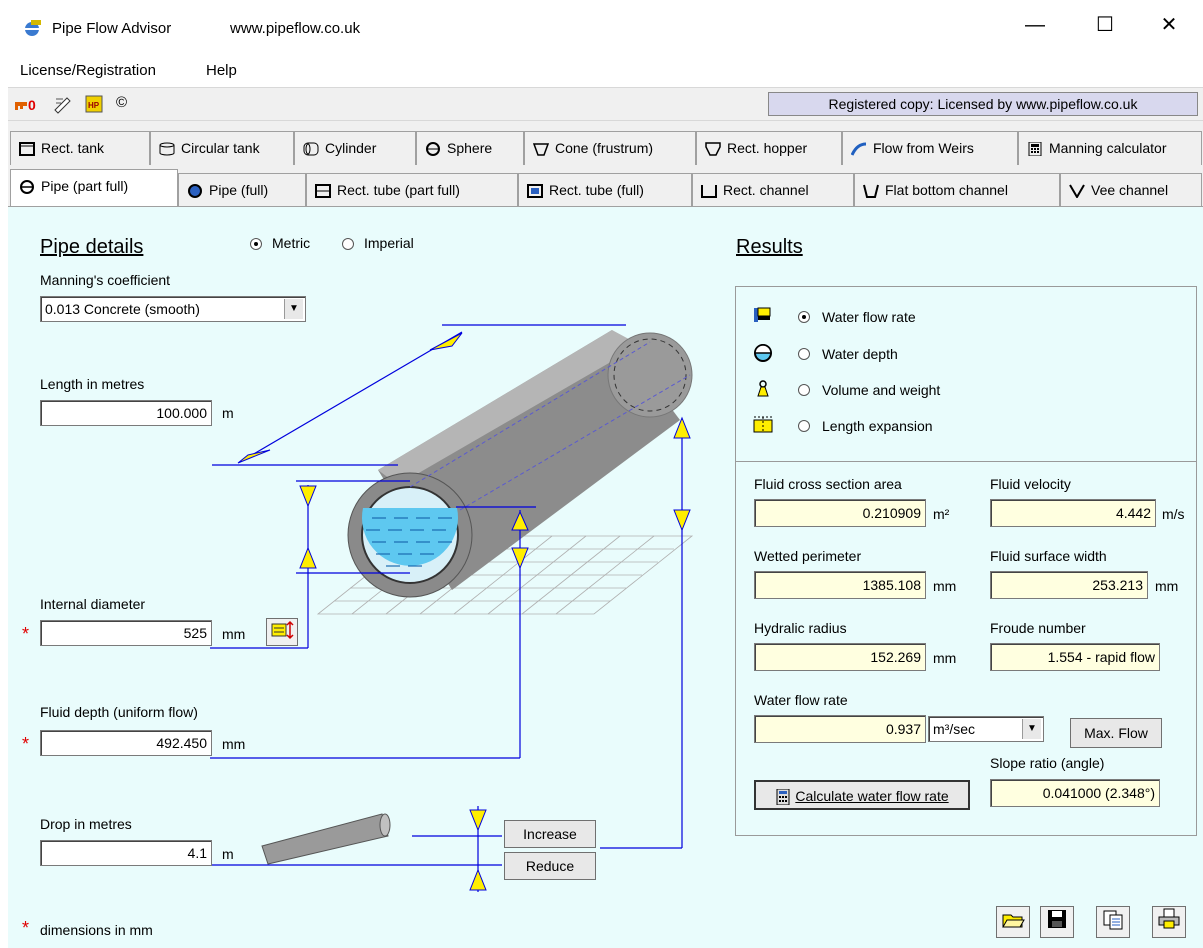 This screenshot has width=1203, height=948. What do you see at coordinates (1038, 628) in the screenshot?
I see `froude-label: Froude number` at bounding box center [1038, 628].